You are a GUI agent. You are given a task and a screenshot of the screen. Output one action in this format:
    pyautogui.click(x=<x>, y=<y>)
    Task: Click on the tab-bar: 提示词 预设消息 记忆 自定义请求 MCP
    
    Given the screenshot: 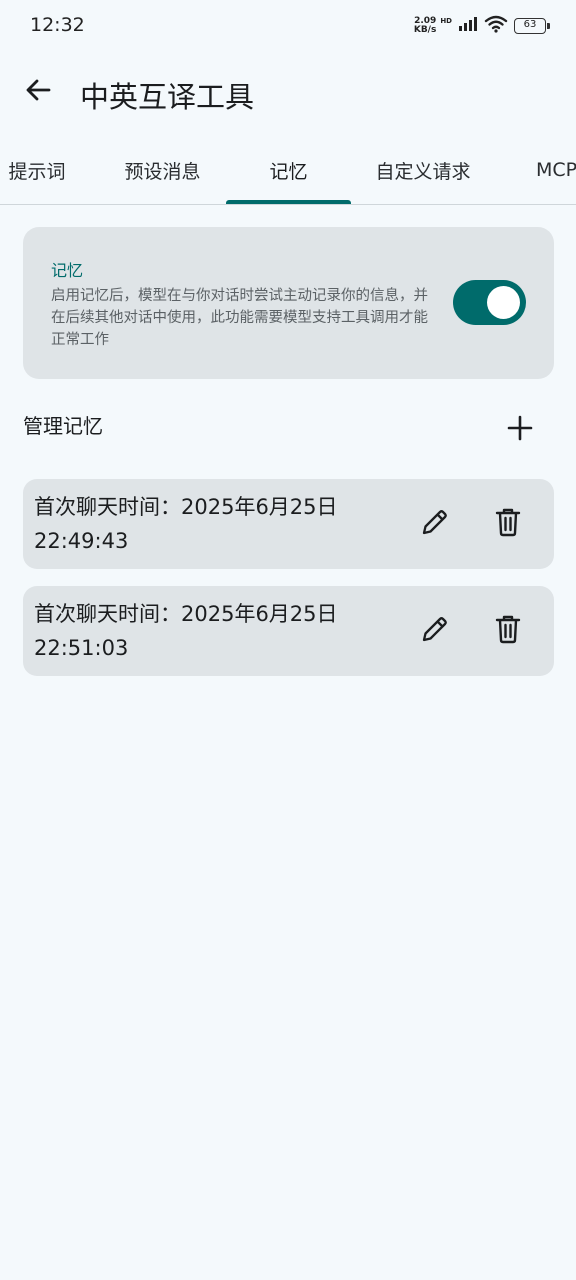 What is the action you would take?
    pyautogui.click(x=288, y=170)
    